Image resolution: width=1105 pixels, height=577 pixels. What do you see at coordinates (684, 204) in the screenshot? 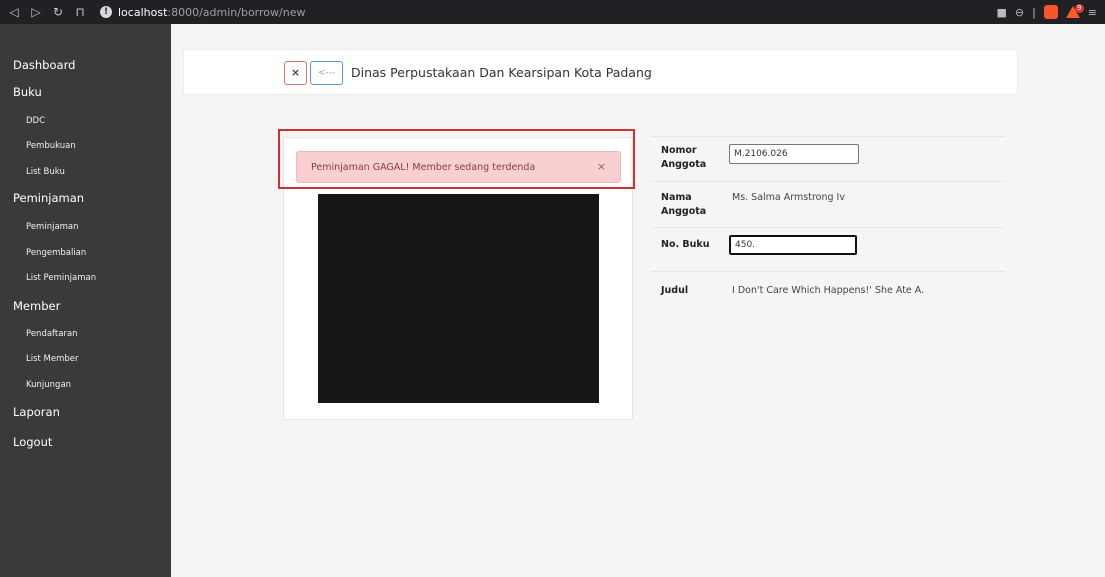
I see `nama-anggota-label: Nama Anggota` at bounding box center [684, 204].